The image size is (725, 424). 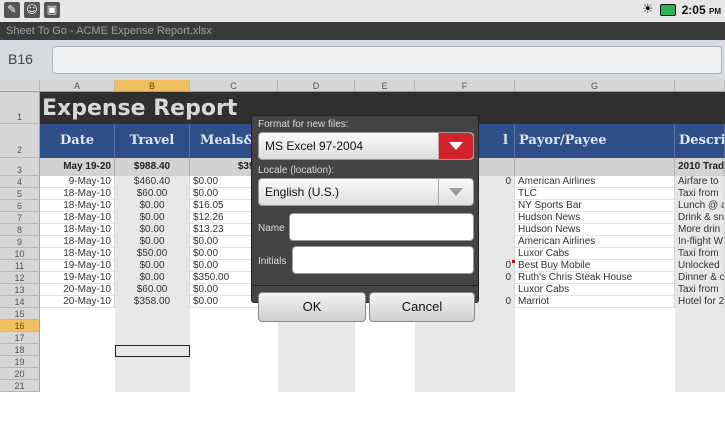 I want to click on cell-travel: $460.40, so click(x=152, y=182).